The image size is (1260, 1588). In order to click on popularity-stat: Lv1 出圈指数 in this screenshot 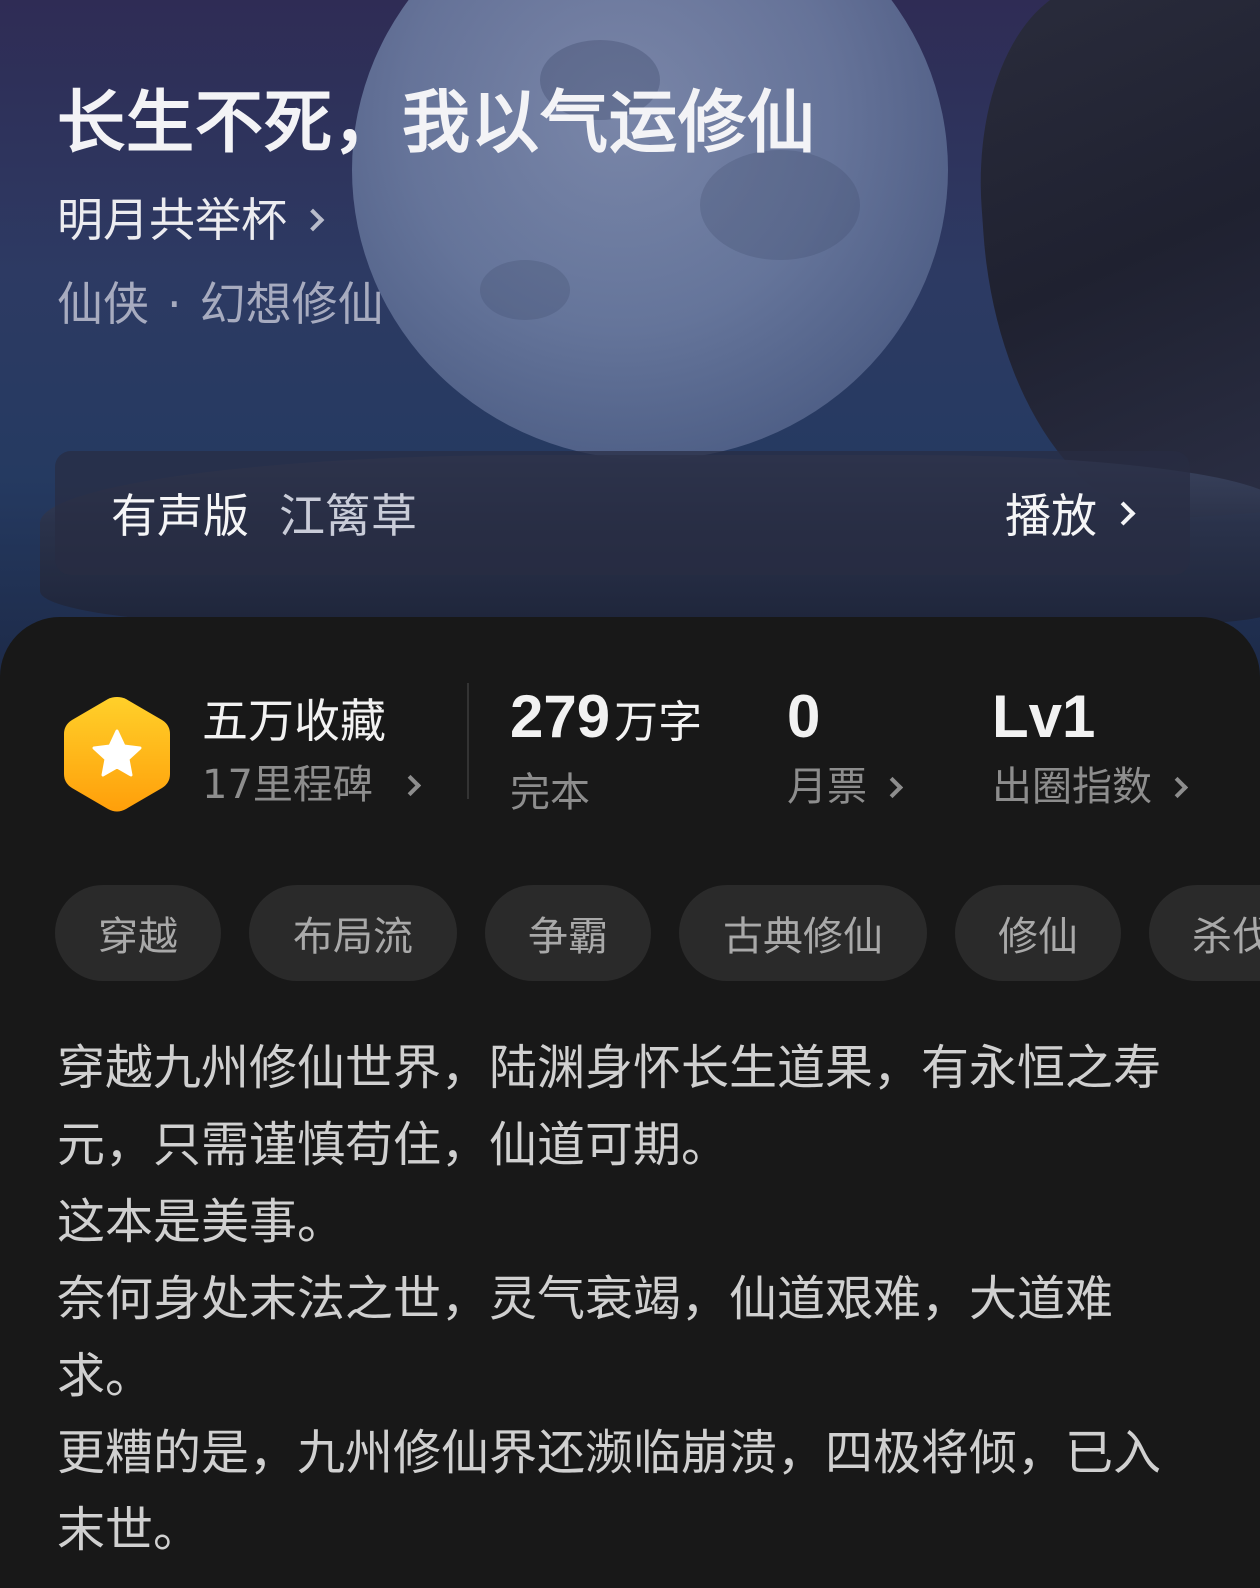, I will do `click(1090, 747)`.